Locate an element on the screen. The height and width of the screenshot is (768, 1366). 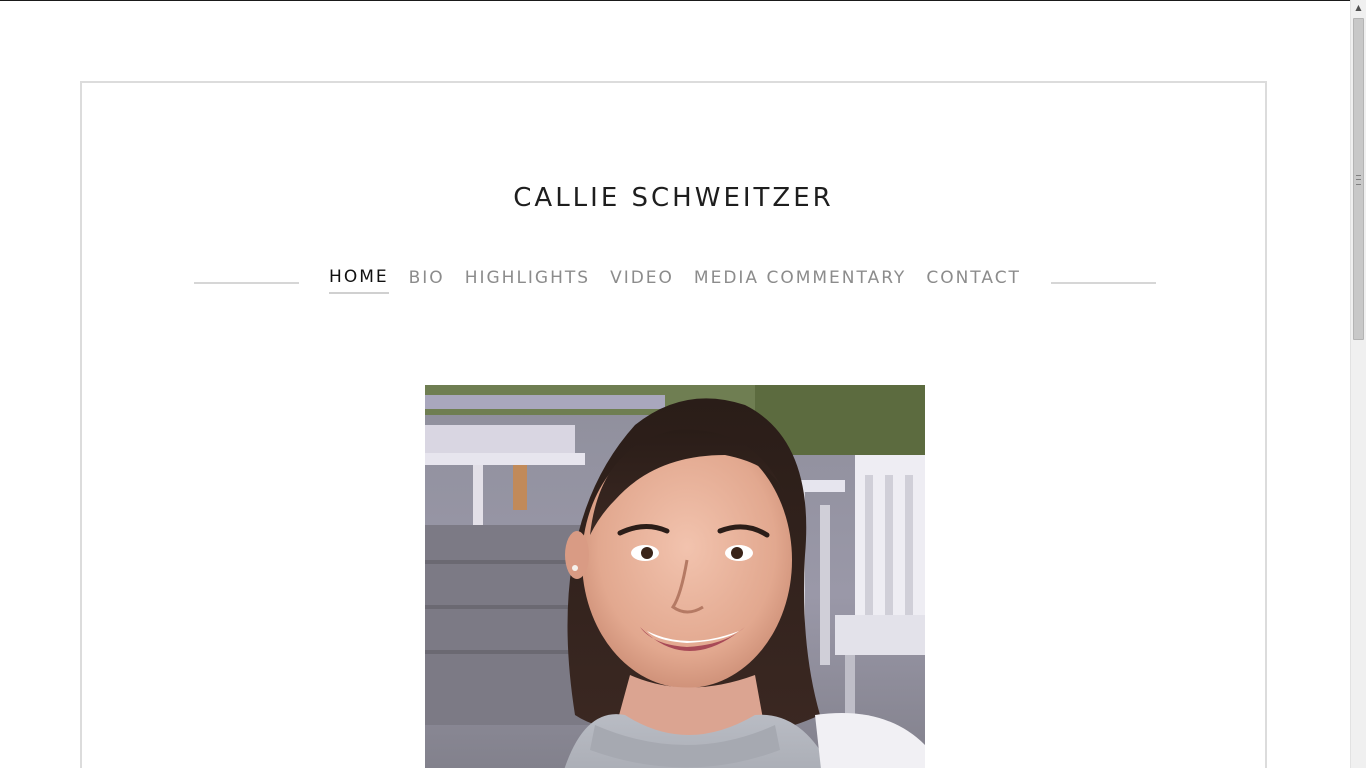
nav-item-bio: BIO is located at coordinates (427, 280).